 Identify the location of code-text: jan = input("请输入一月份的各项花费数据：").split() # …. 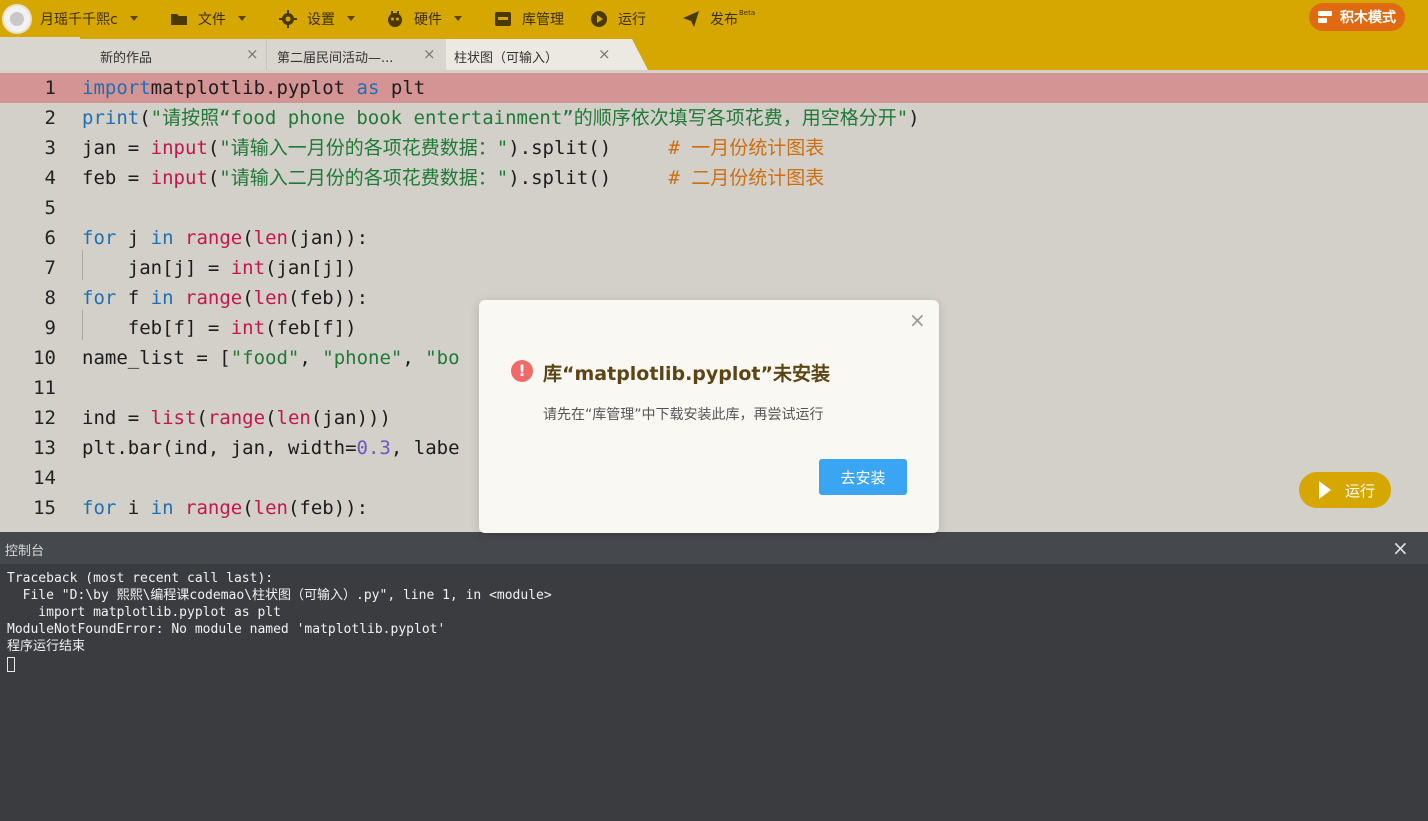
(453, 148).